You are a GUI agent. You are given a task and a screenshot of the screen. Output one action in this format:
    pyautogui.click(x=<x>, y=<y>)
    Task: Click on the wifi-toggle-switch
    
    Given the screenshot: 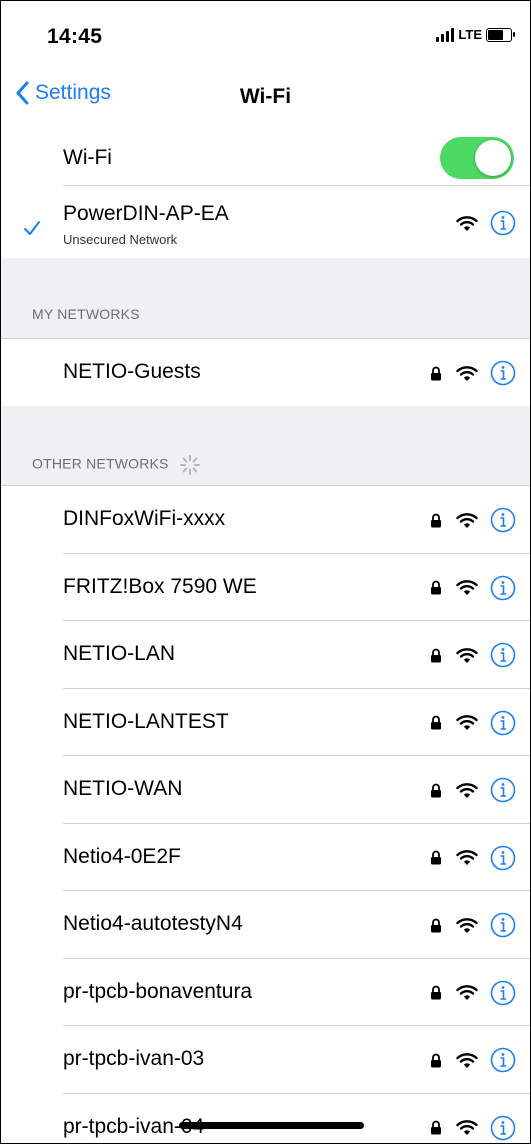 What is the action you would take?
    pyautogui.click(x=477, y=158)
    